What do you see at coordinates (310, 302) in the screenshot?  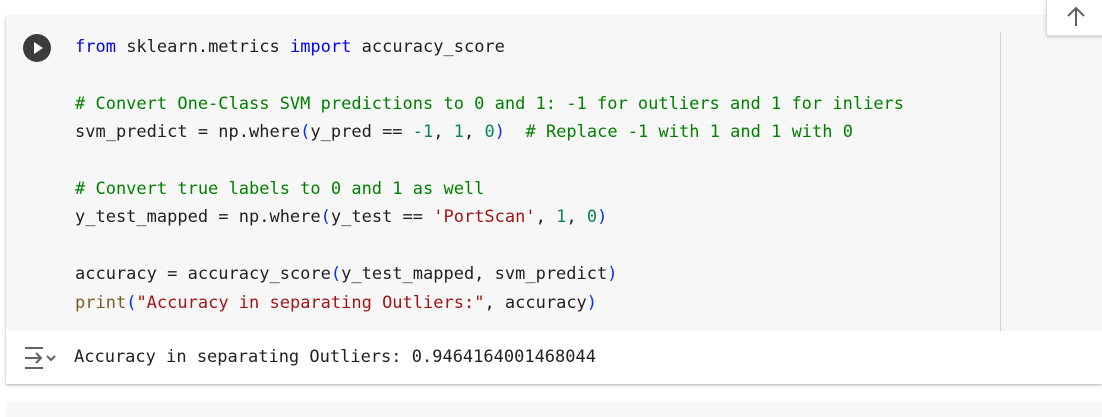 I see `code-token: "Accuracy in separating Outliers:"` at bounding box center [310, 302].